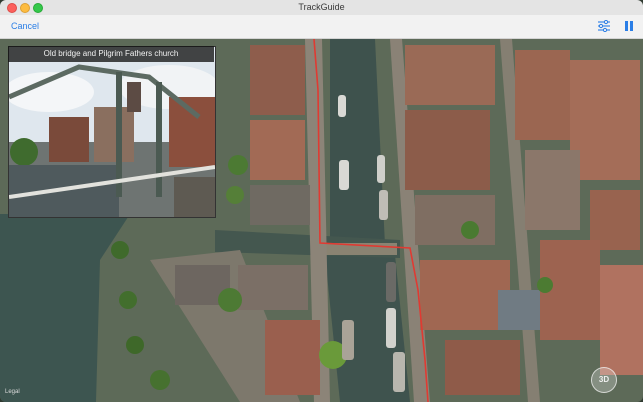  I want to click on pause-icon, so click(629, 26).